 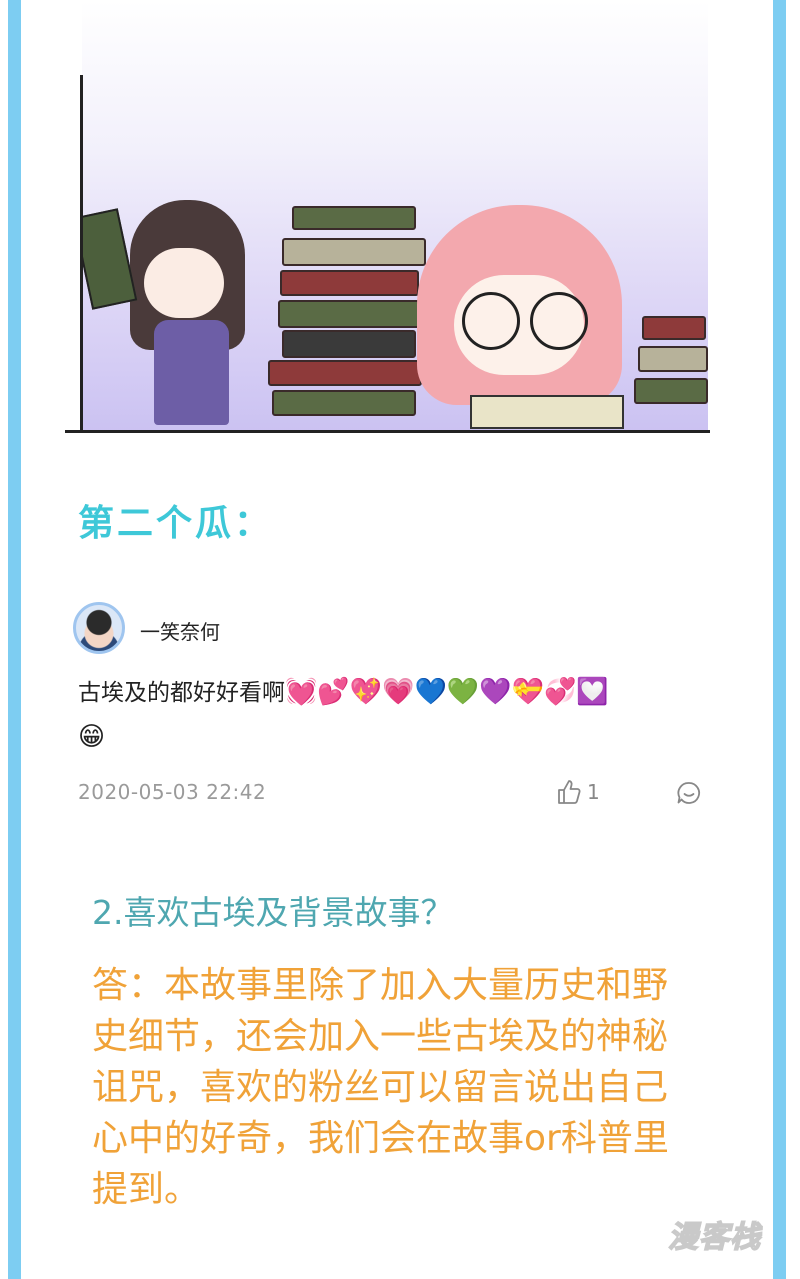 What do you see at coordinates (181, 693) in the screenshot?
I see `comment-body: 古埃及的都好好看啊` at bounding box center [181, 693].